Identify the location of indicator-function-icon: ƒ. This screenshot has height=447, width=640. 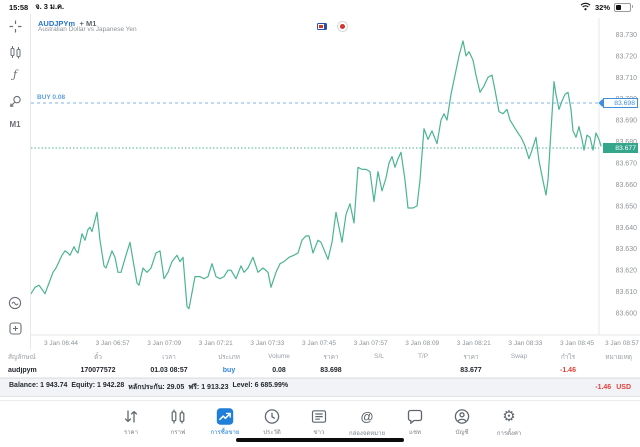
(15, 74).